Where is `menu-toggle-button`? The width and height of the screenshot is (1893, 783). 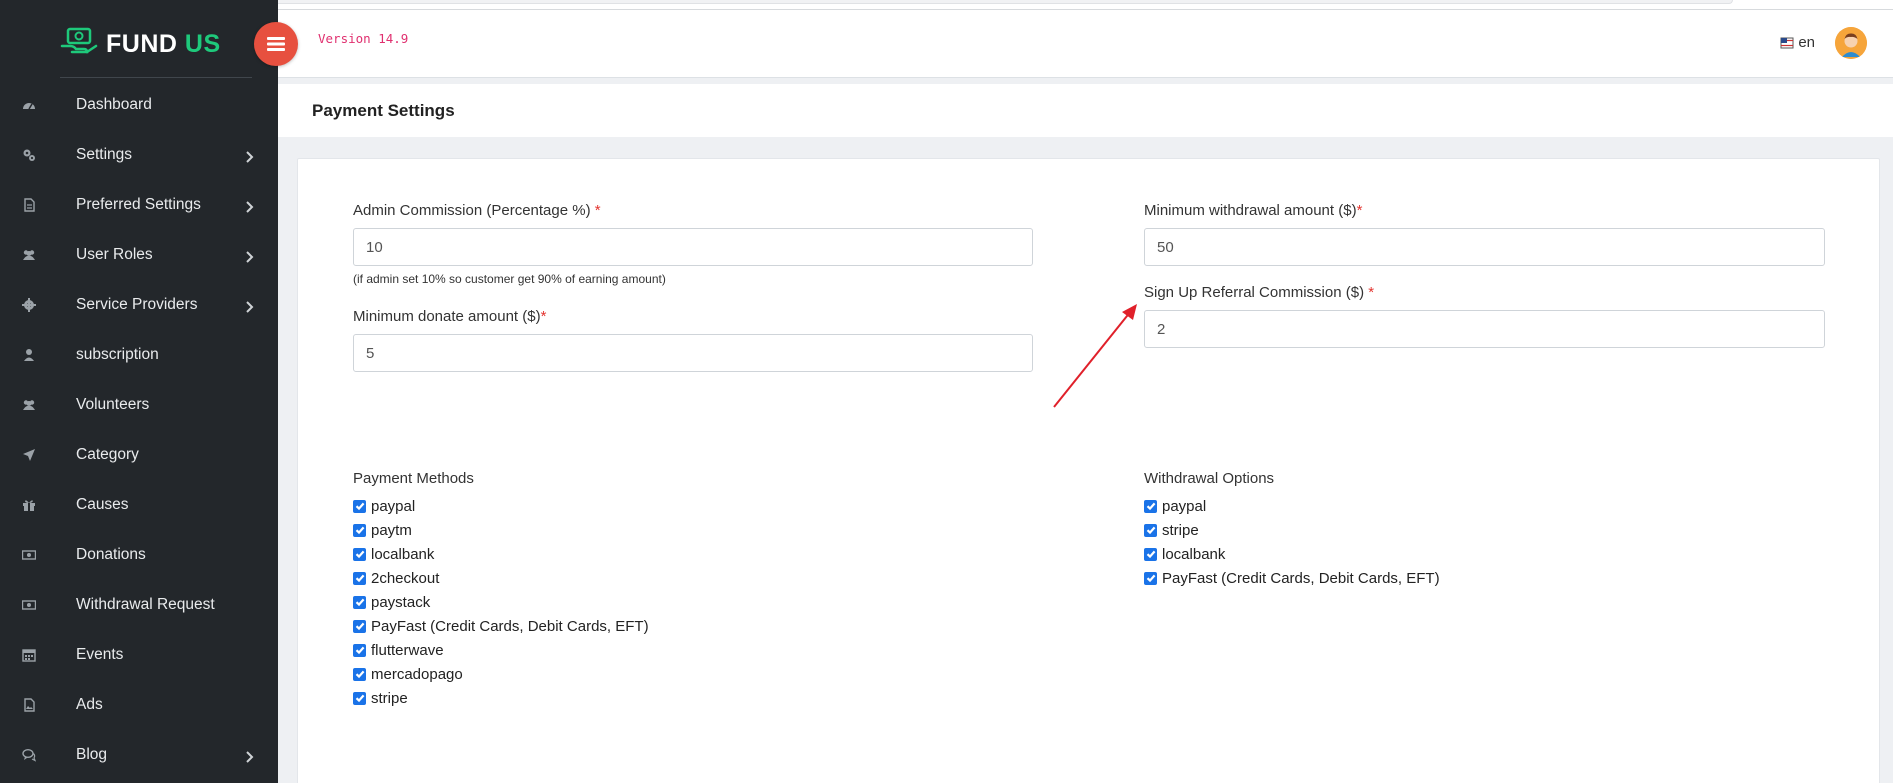
menu-toggle-button is located at coordinates (276, 44).